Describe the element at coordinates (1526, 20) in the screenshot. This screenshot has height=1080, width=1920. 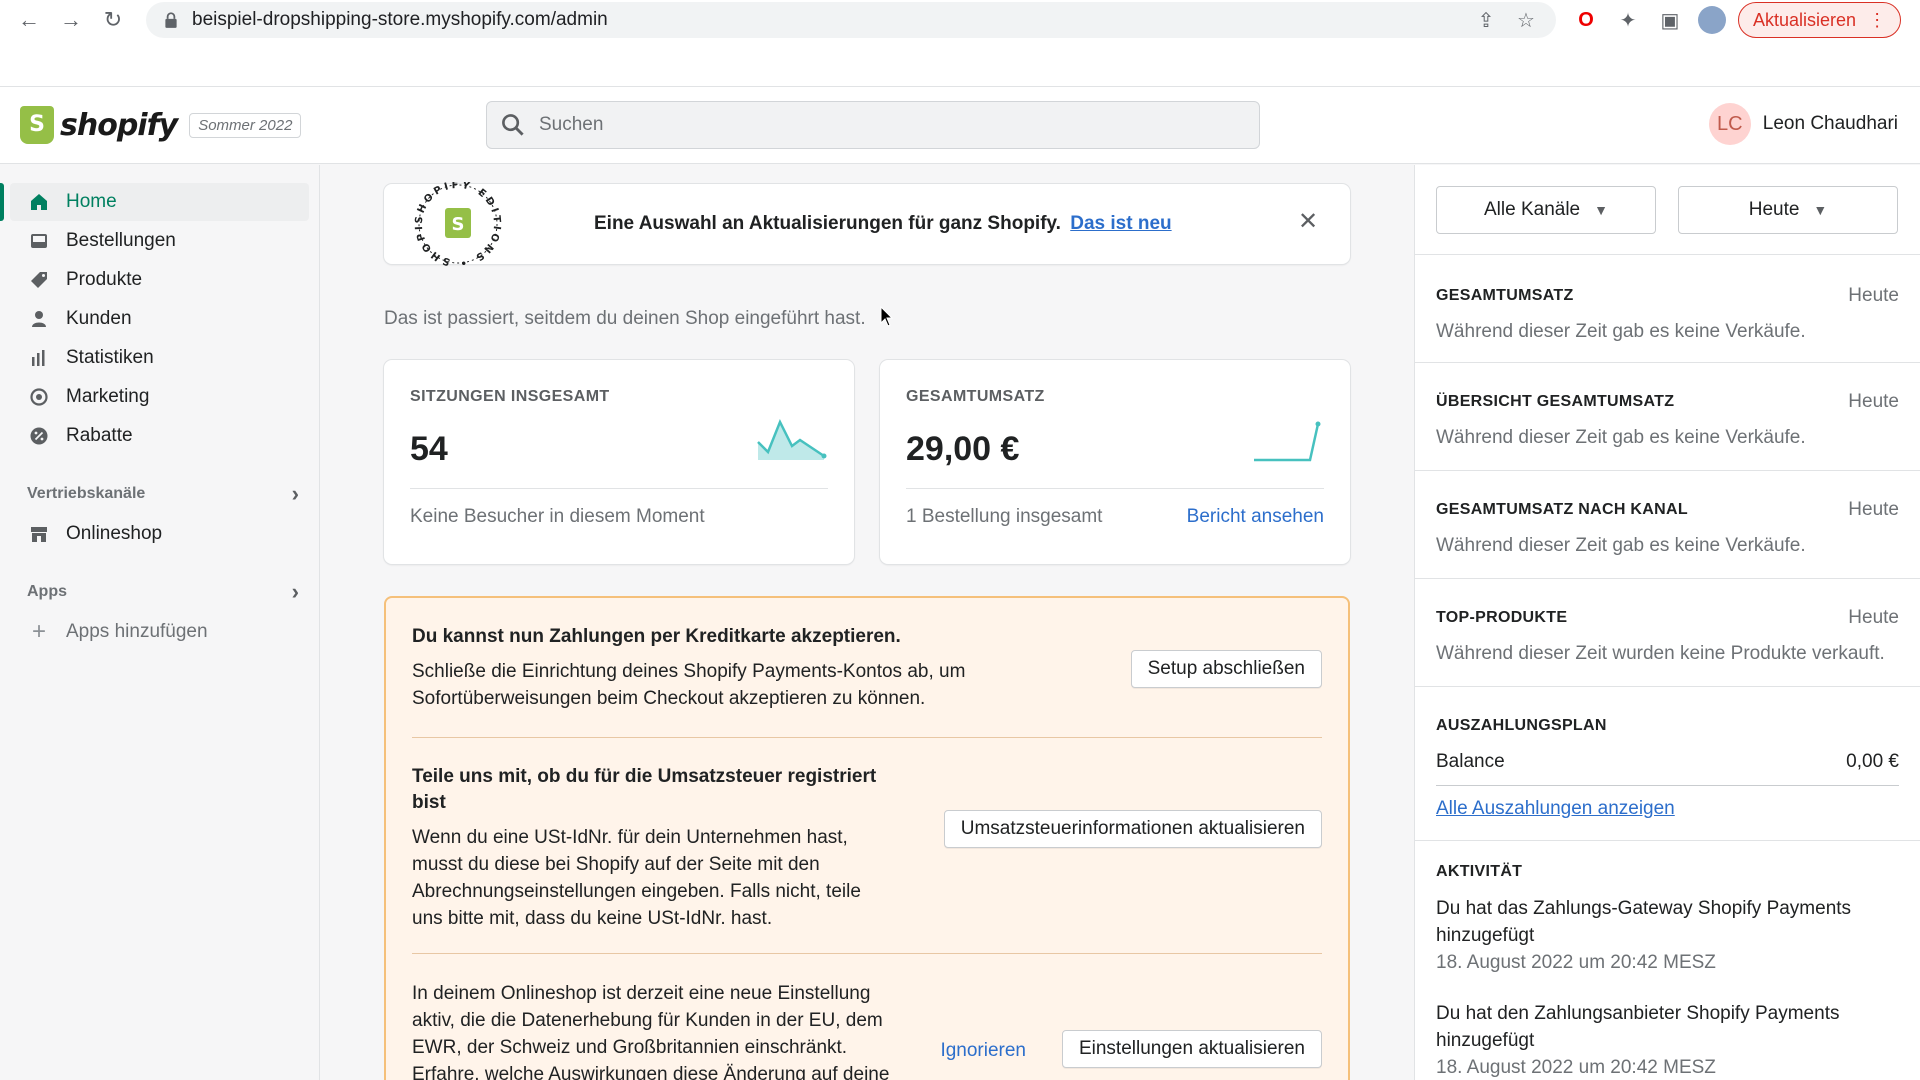
I see `star-icon: ☆` at that location.